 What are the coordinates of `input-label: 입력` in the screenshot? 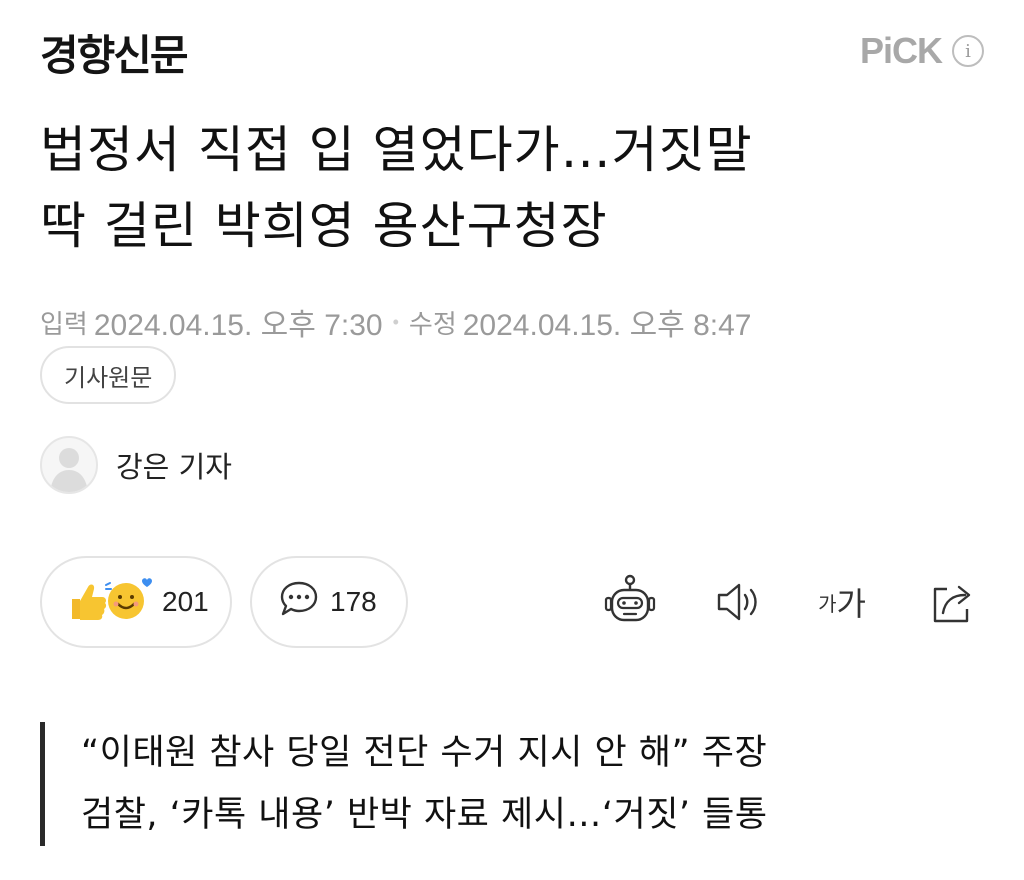 It's located at (64, 324).